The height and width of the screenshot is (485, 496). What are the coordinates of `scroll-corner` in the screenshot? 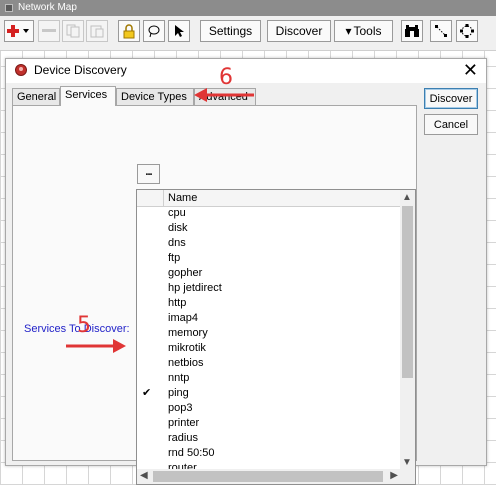 It's located at (407, 476).